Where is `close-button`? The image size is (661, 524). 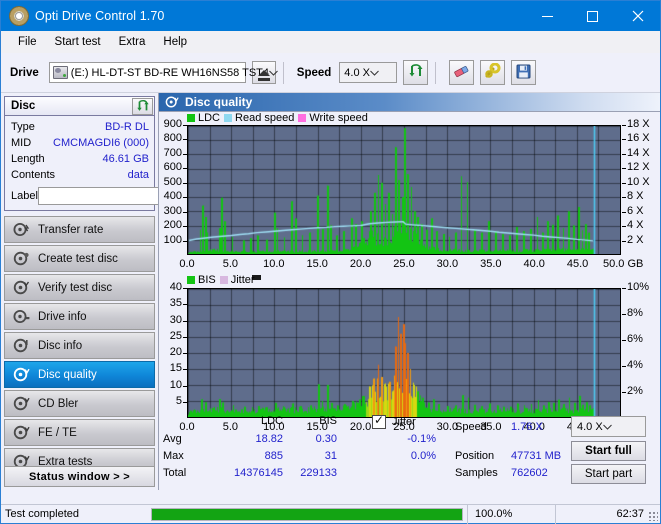
close-button is located at coordinates (637, 16).